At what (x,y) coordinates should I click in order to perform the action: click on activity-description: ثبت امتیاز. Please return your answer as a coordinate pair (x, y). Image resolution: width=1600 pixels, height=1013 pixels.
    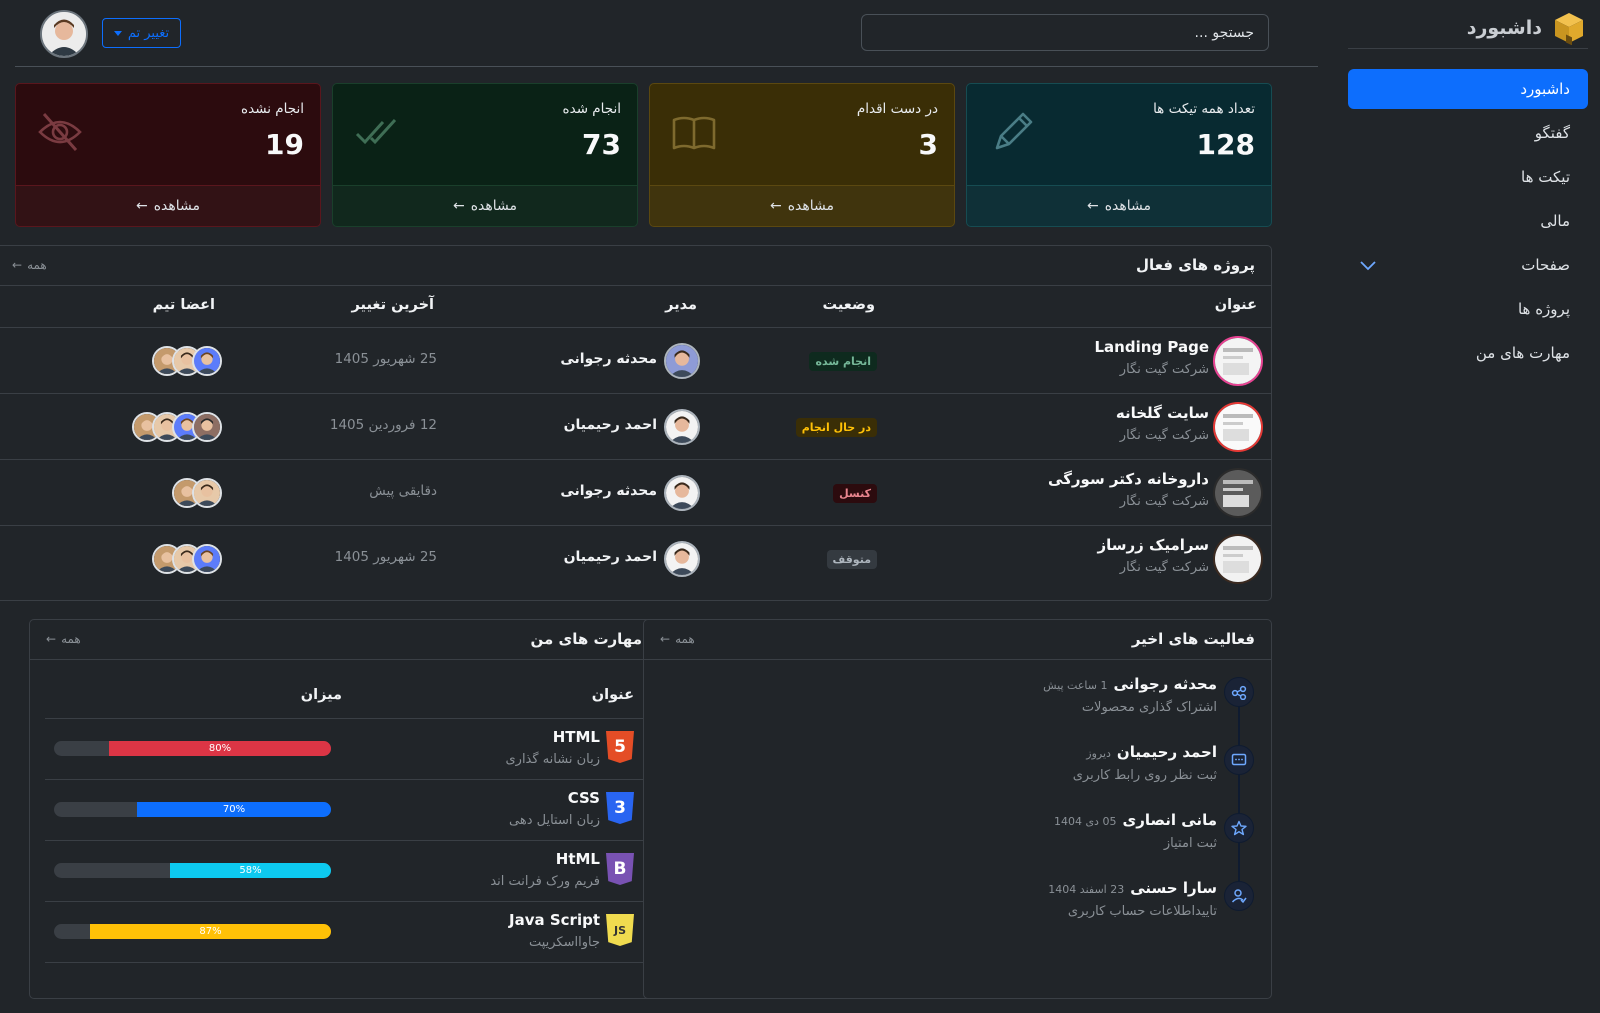
    Looking at the image, I should click on (1190, 843).